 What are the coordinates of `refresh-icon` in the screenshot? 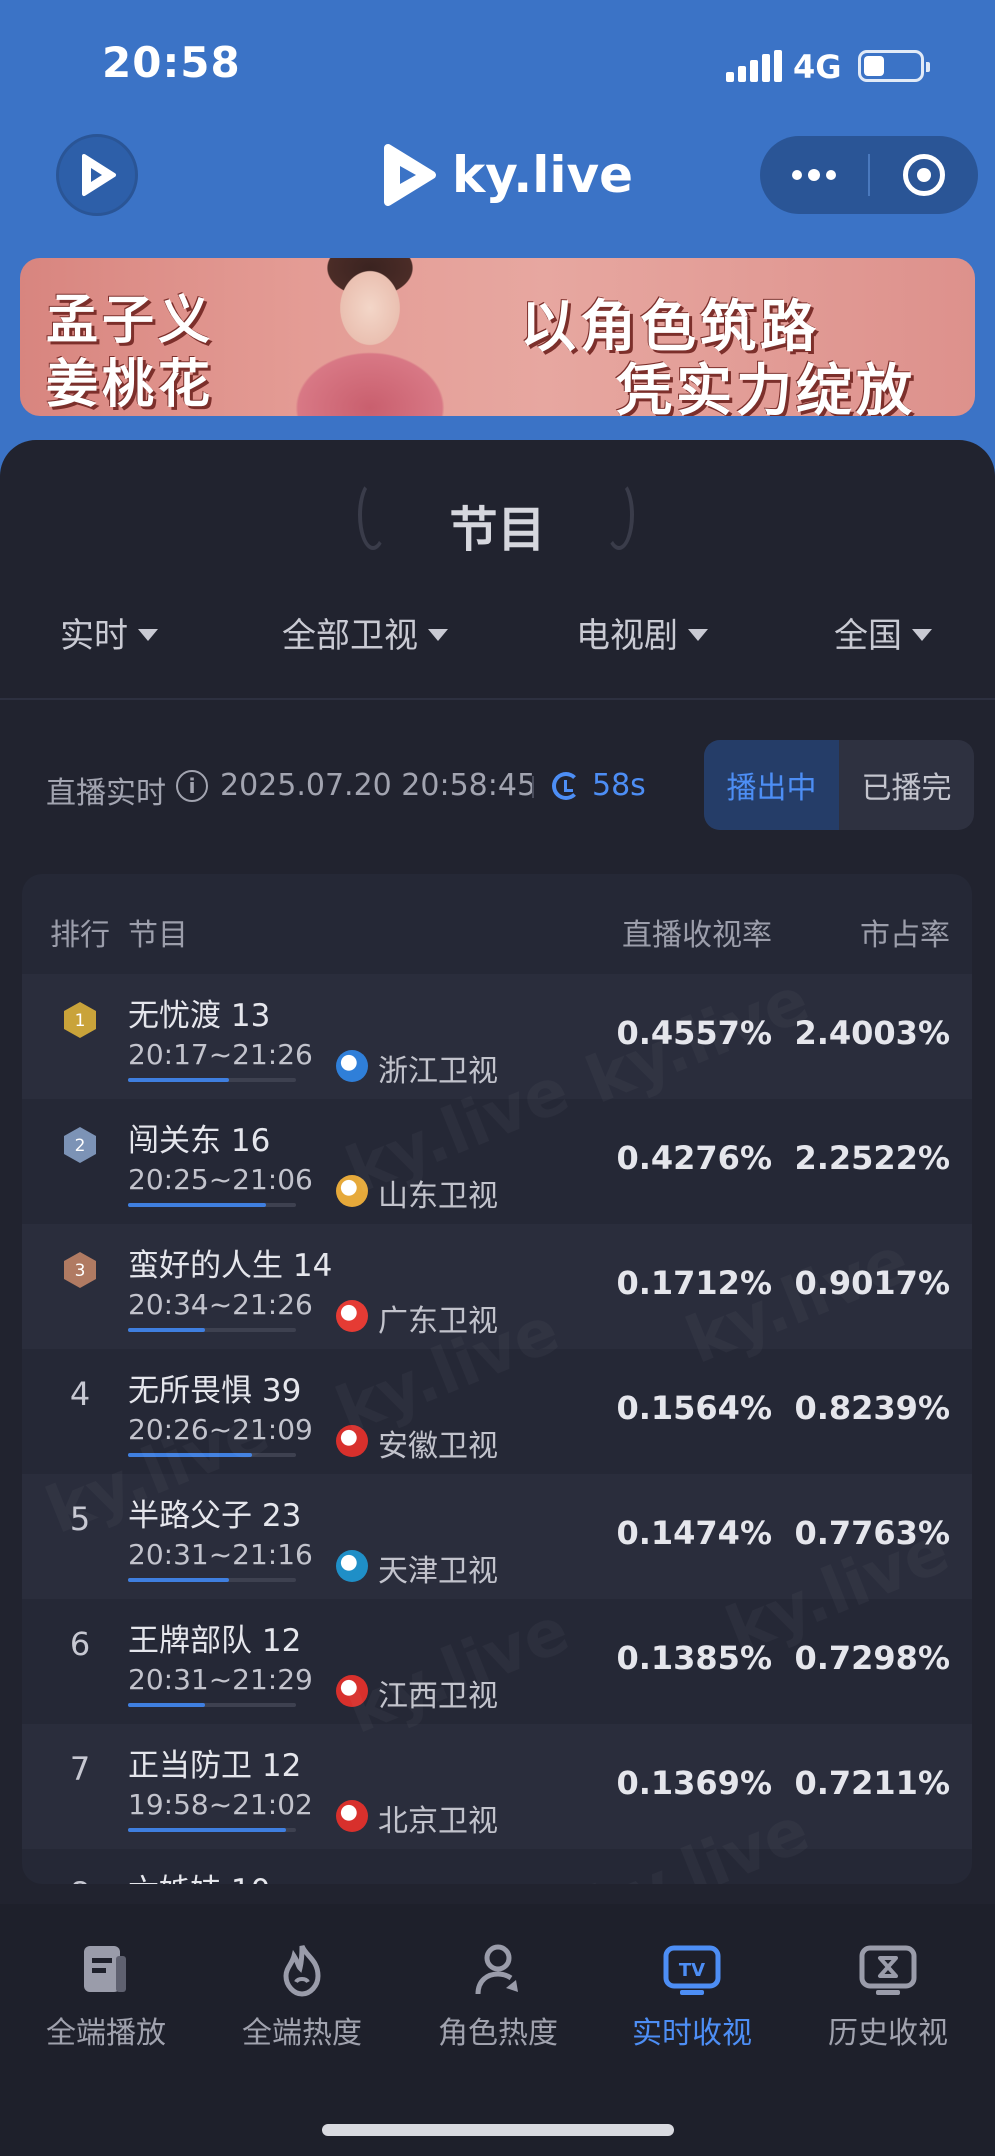 It's located at (566, 786).